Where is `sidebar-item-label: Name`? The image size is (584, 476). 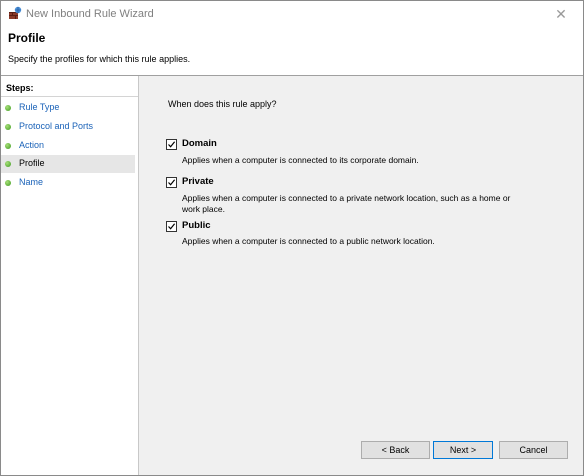 sidebar-item-label: Name is located at coordinates (31, 182).